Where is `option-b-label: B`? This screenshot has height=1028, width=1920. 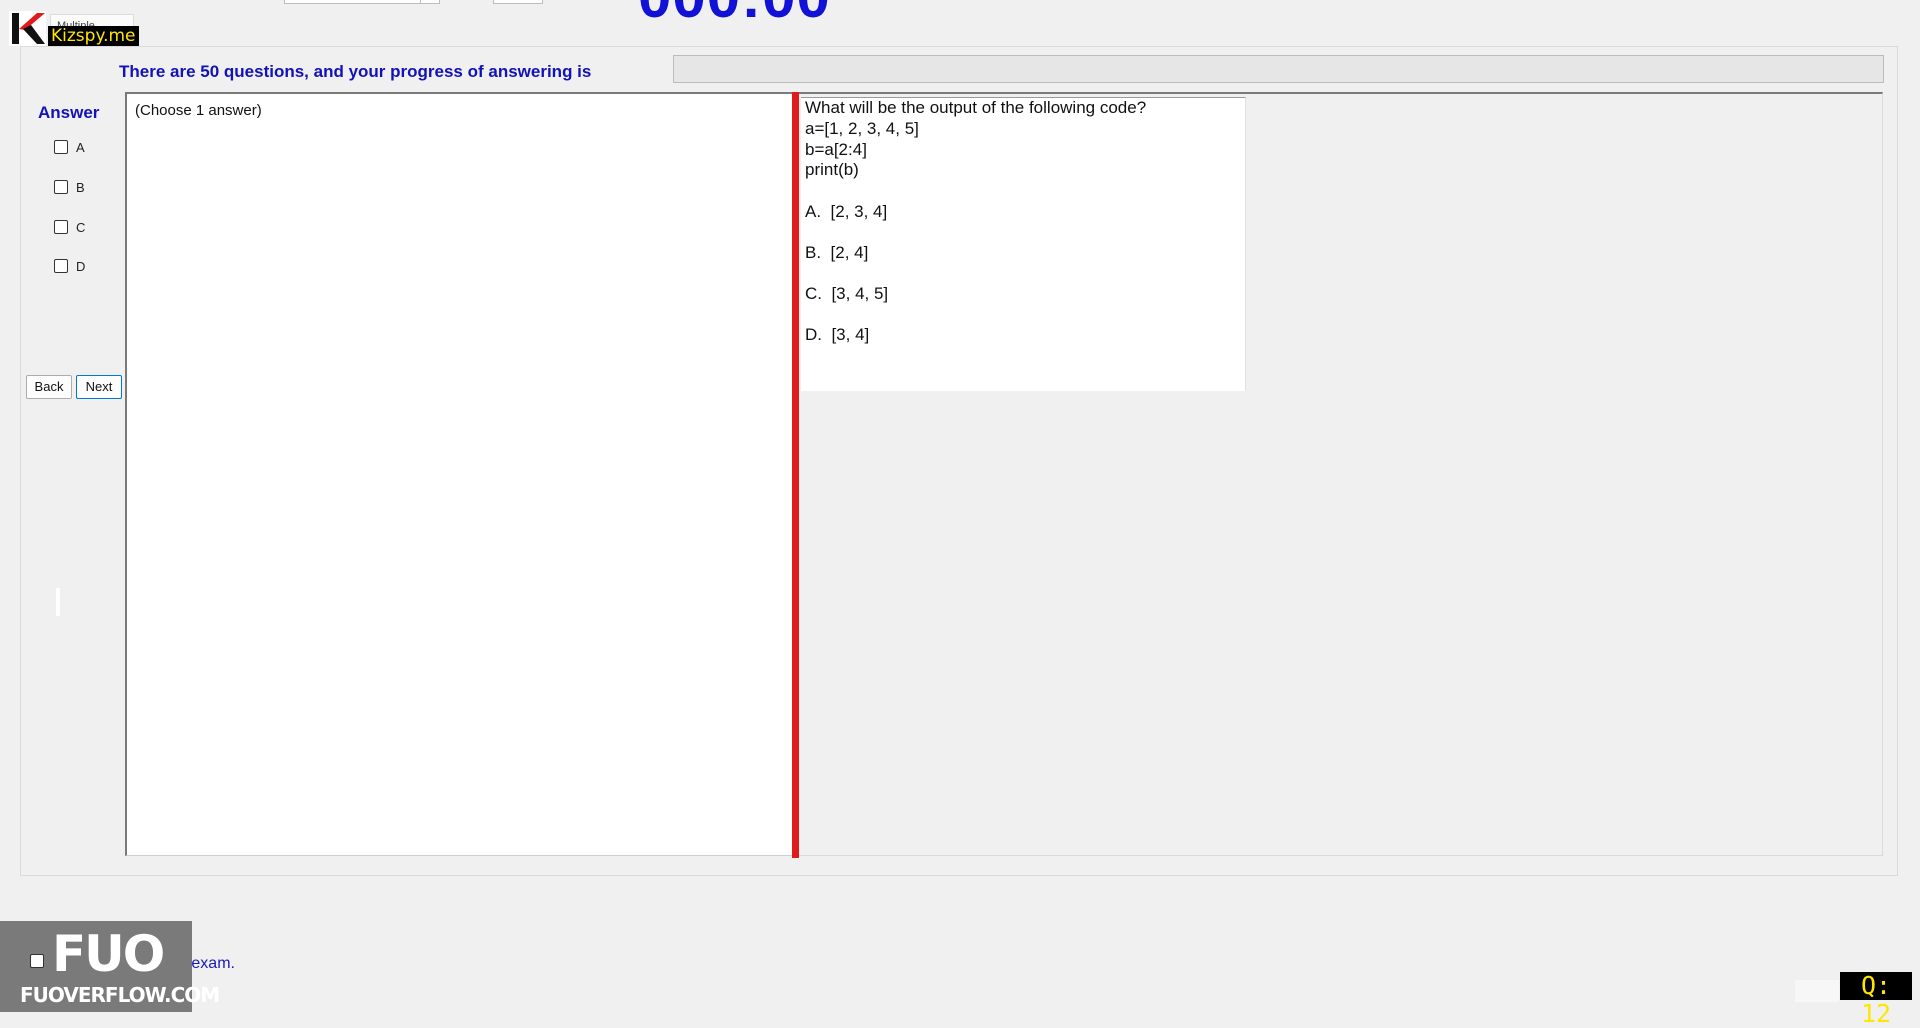 option-b-label: B is located at coordinates (80, 187).